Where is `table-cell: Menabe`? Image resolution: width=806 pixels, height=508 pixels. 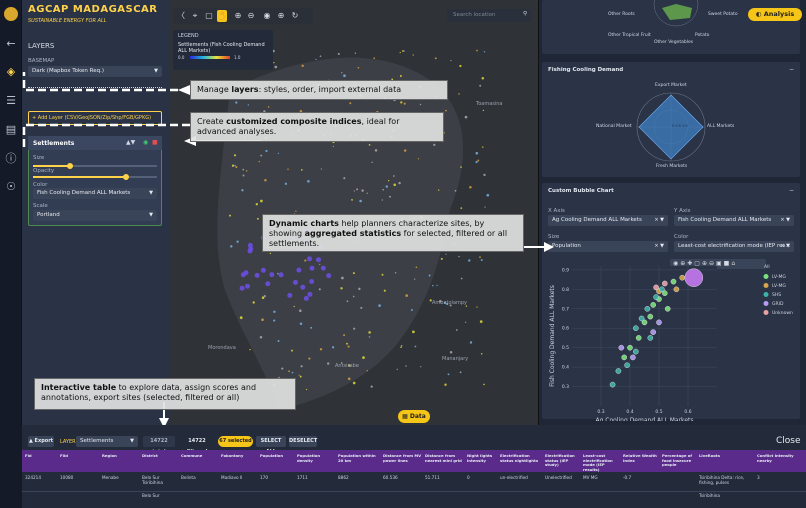
table-cell: Menabe is located at coordinates (110, 477).